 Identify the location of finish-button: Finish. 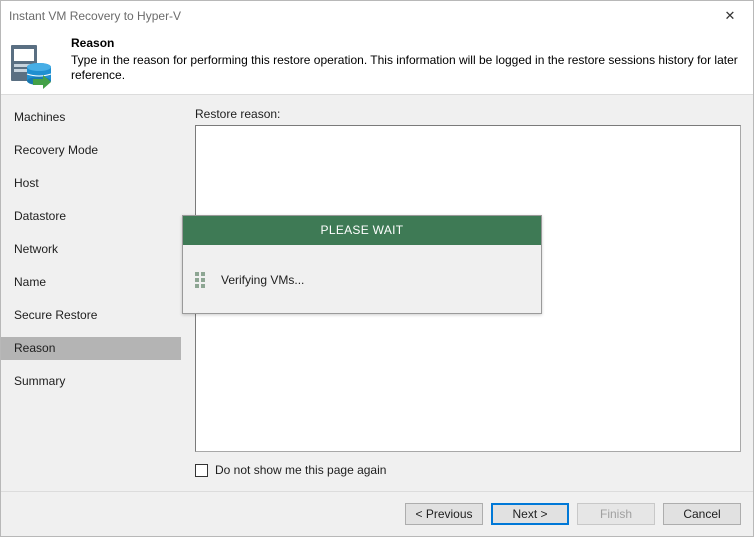
(616, 514).